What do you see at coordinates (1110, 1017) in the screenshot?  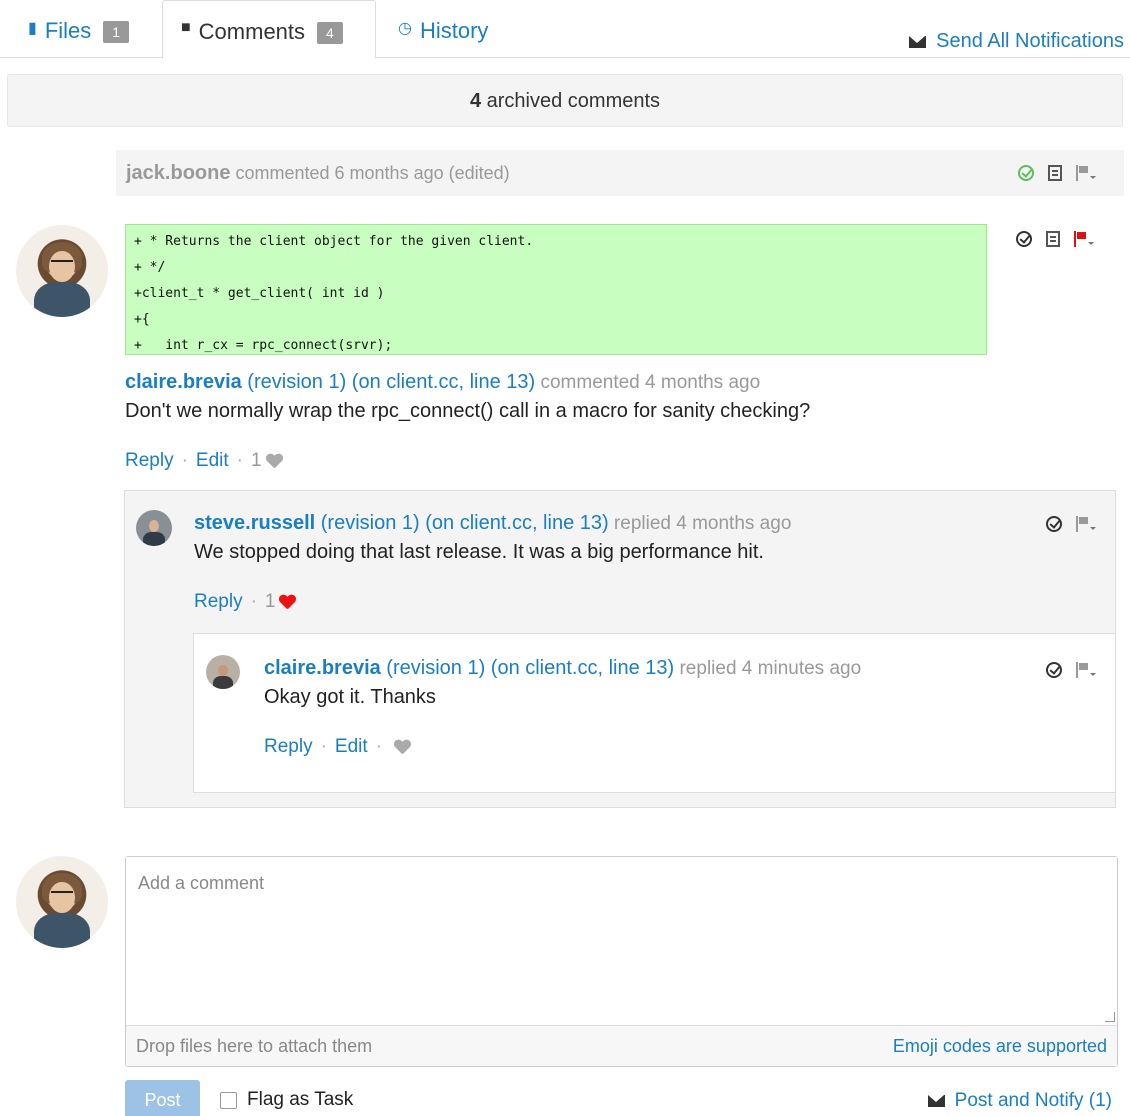 I see `resize-handle-icon` at bounding box center [1110, 1017].